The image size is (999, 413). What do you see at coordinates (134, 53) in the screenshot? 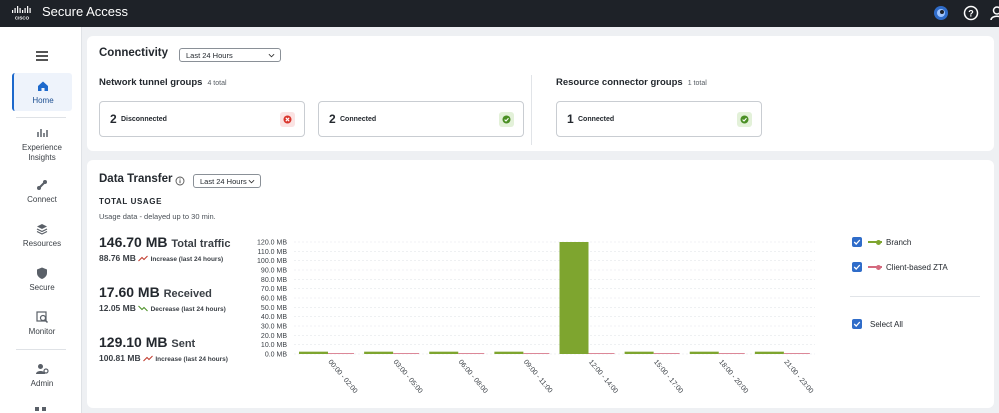
I see `connectivity-title: Connectivity` at bounding box center [134, 53].